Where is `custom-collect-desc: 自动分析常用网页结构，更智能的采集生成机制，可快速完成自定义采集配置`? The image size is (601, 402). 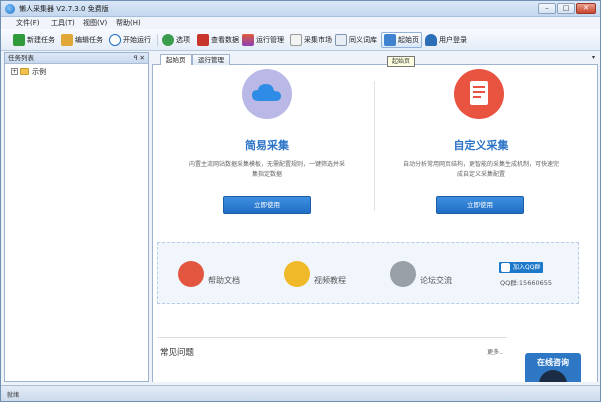
custom-collect-desc: 自动分析常用网页结构，更智能的采集生成机制，可快速完成自定义采集配置 is located at coordinates (480, 169).